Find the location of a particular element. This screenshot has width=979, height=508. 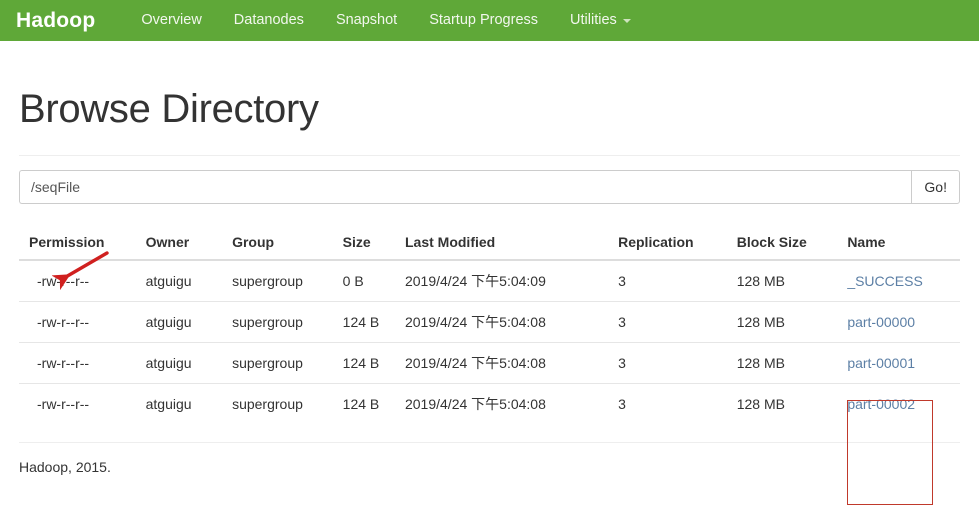

column-header-replication: Replication is located at coordinates (669, 243).